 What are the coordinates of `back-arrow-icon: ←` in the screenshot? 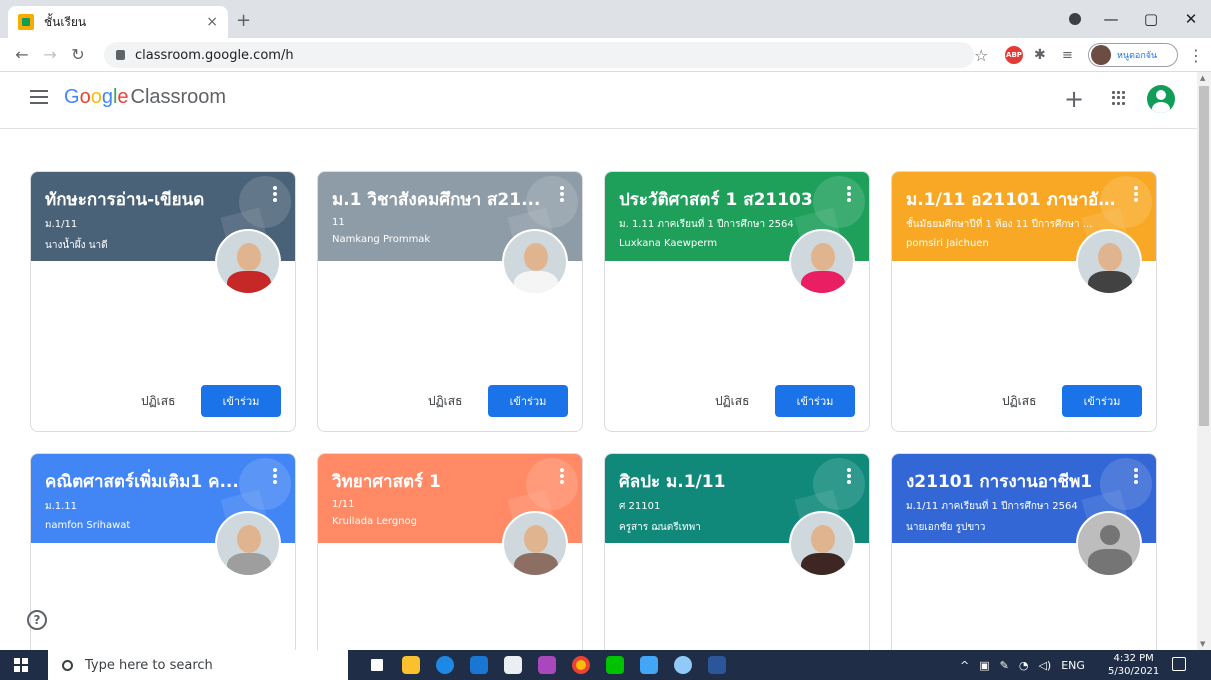 It's located at (22, 54).